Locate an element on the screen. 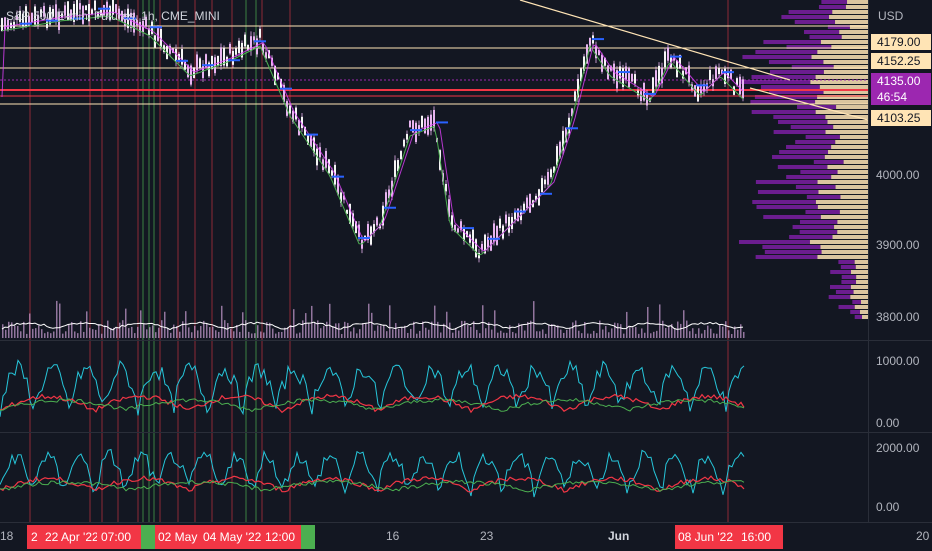 The height and width of the screenshot is (551, 932). level-tag-4103: 4103.25 is located at coordinates (901, 118).